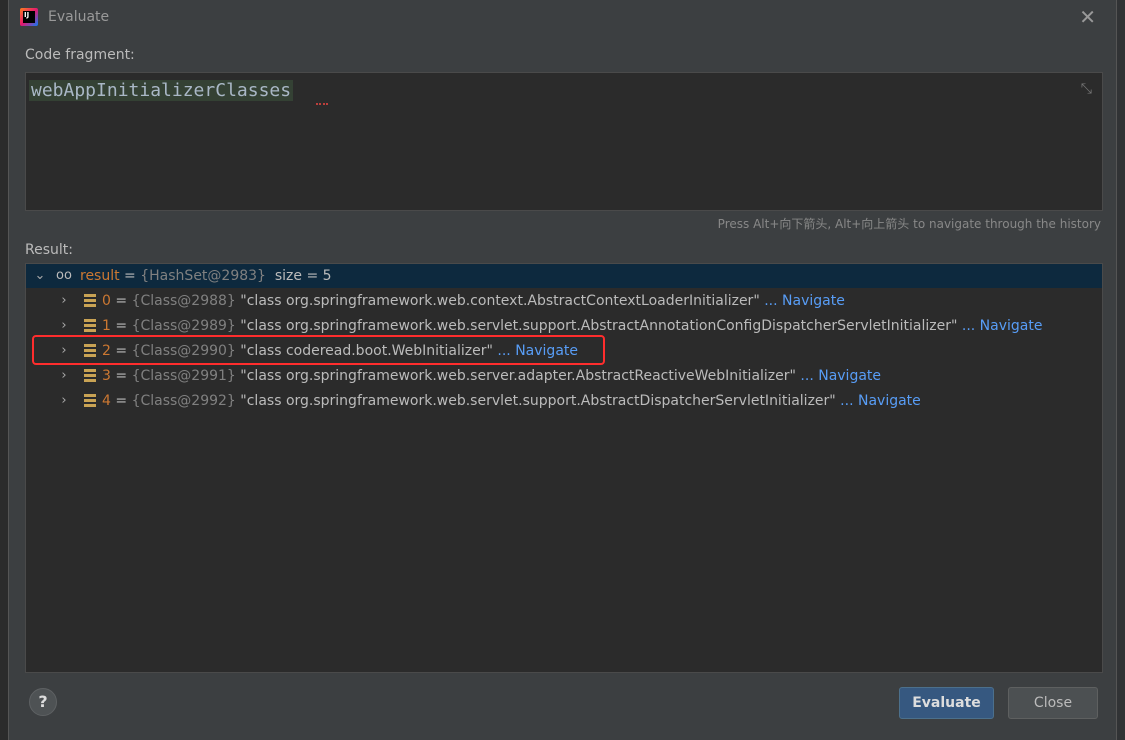  I want to click on expand-icon: ⤡, so click(1086, 89).